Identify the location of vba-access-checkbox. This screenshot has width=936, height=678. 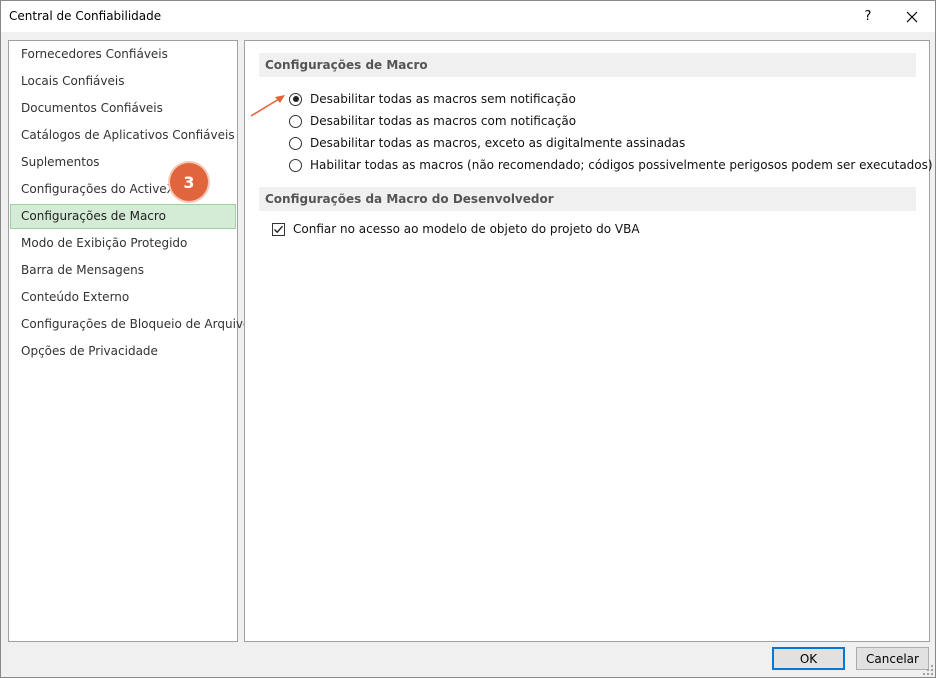
(278, 229).